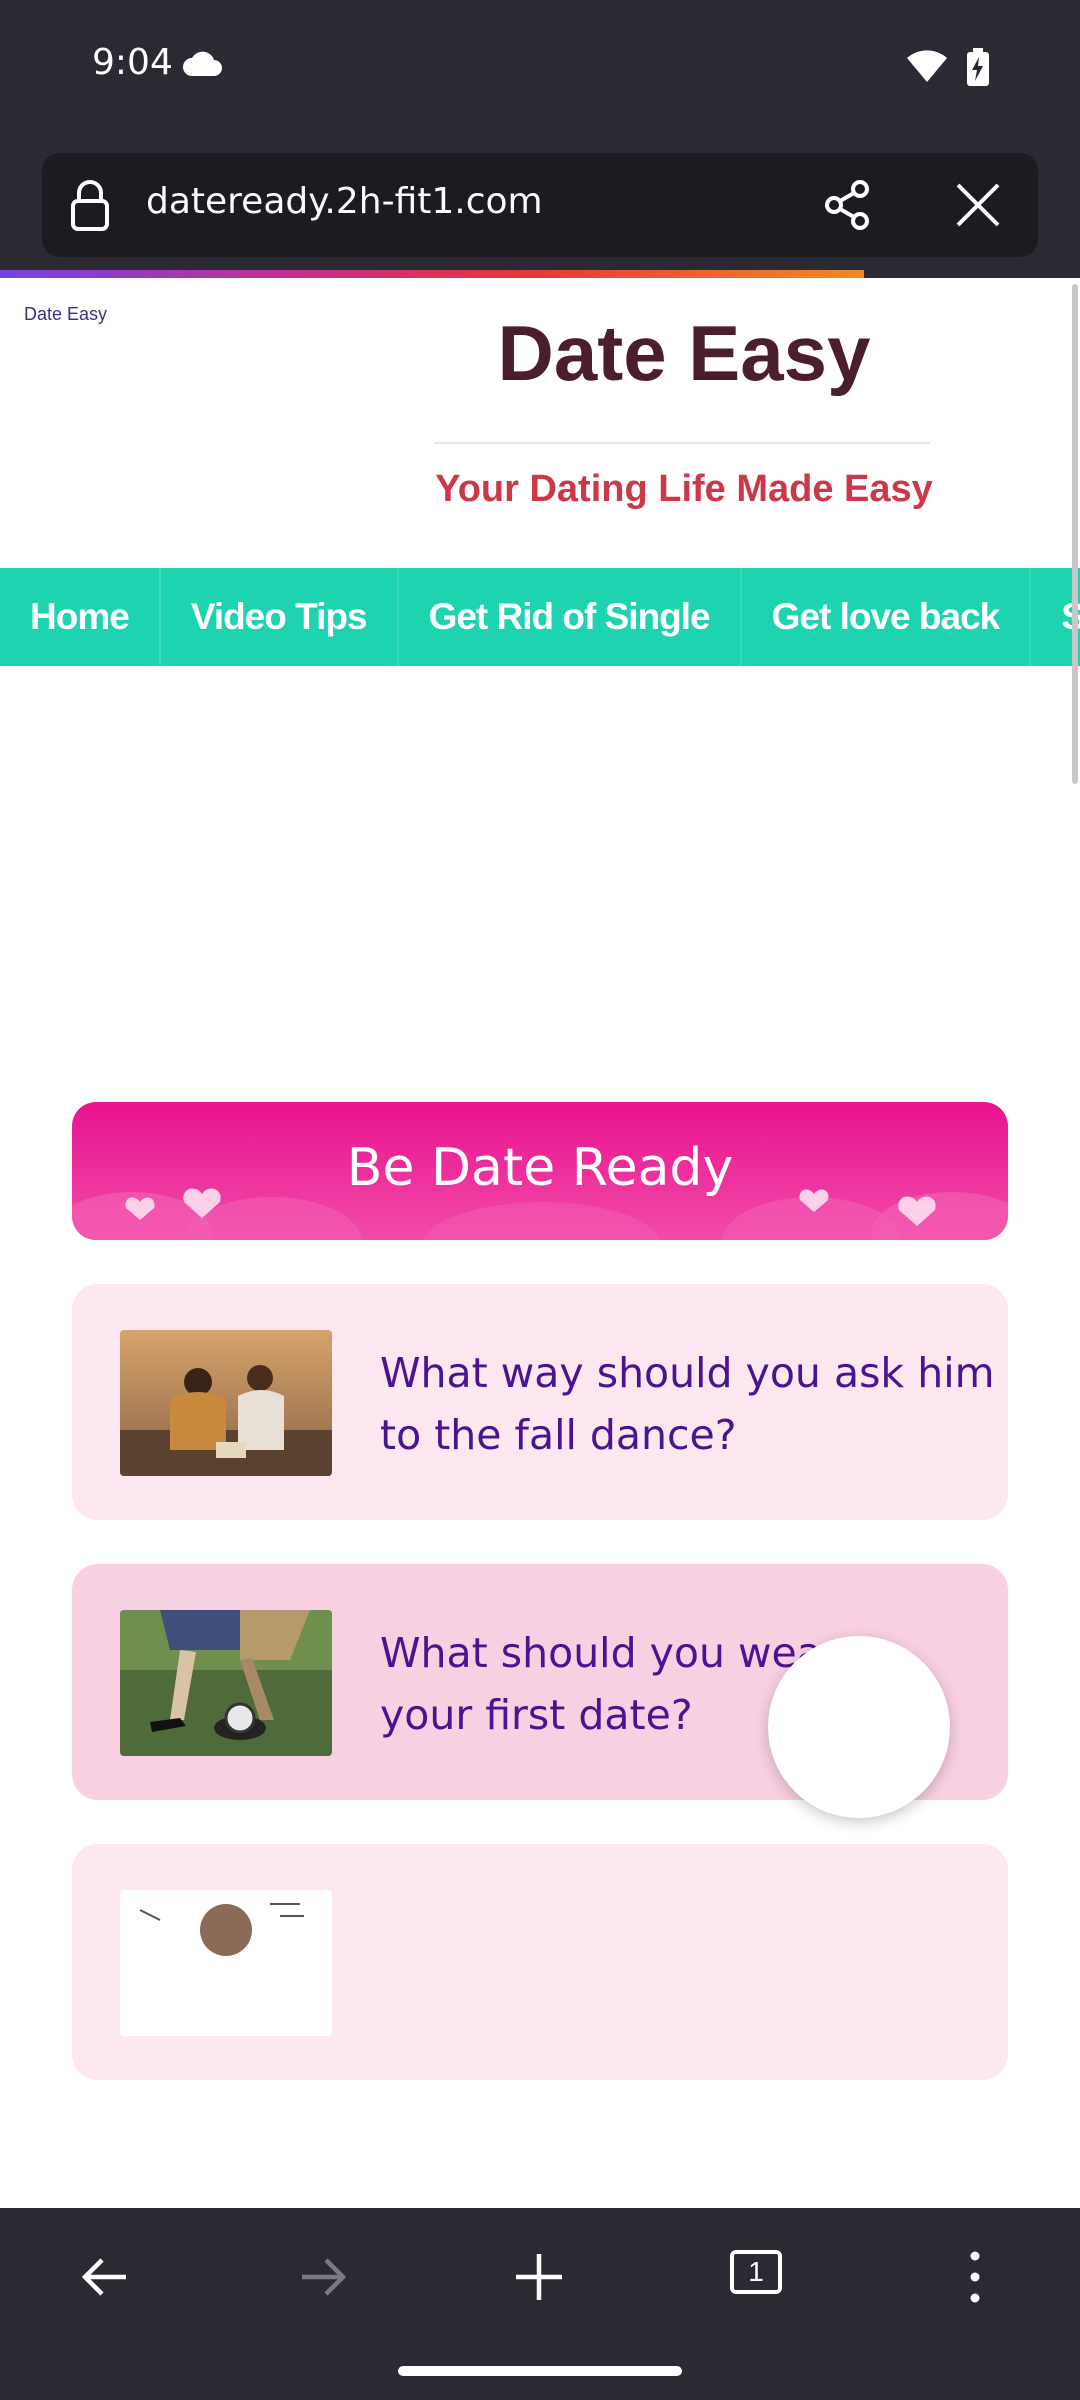 The height and width of the screenshot is (2400, 1080). What do you see at coordinates (344, 201) in the screenshot?
I see `url-text: dateready.2h-fit1.com` at bounding box center [344, 201].